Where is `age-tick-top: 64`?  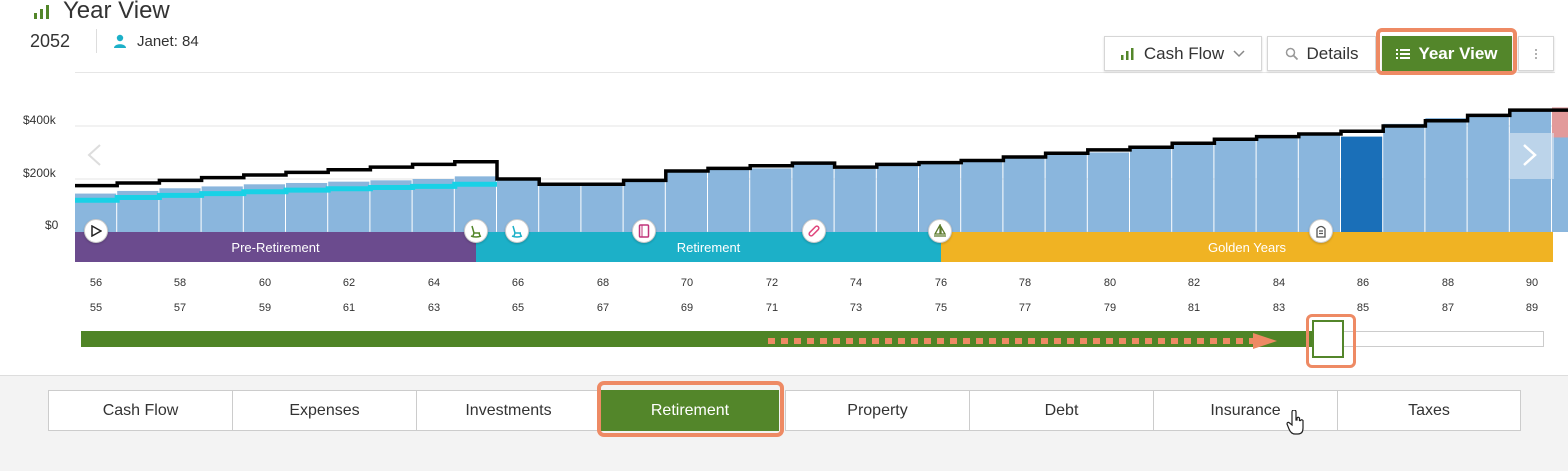
age-tick-top: 64 is located at coordinates (434, 283).